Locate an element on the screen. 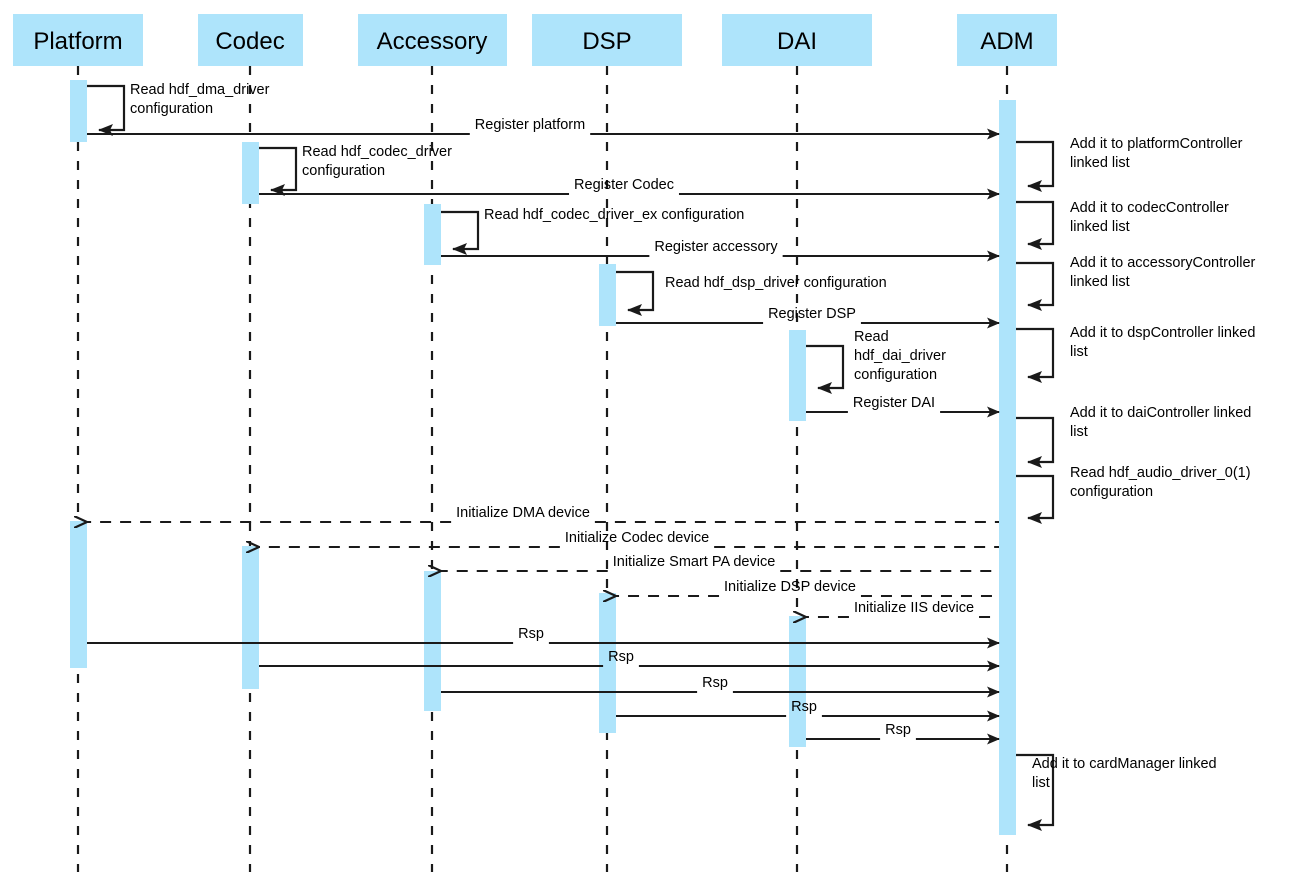  self-message-adm: Read hdf_audio_driver_0(1) configuration is located at coordinates (1133, 494).